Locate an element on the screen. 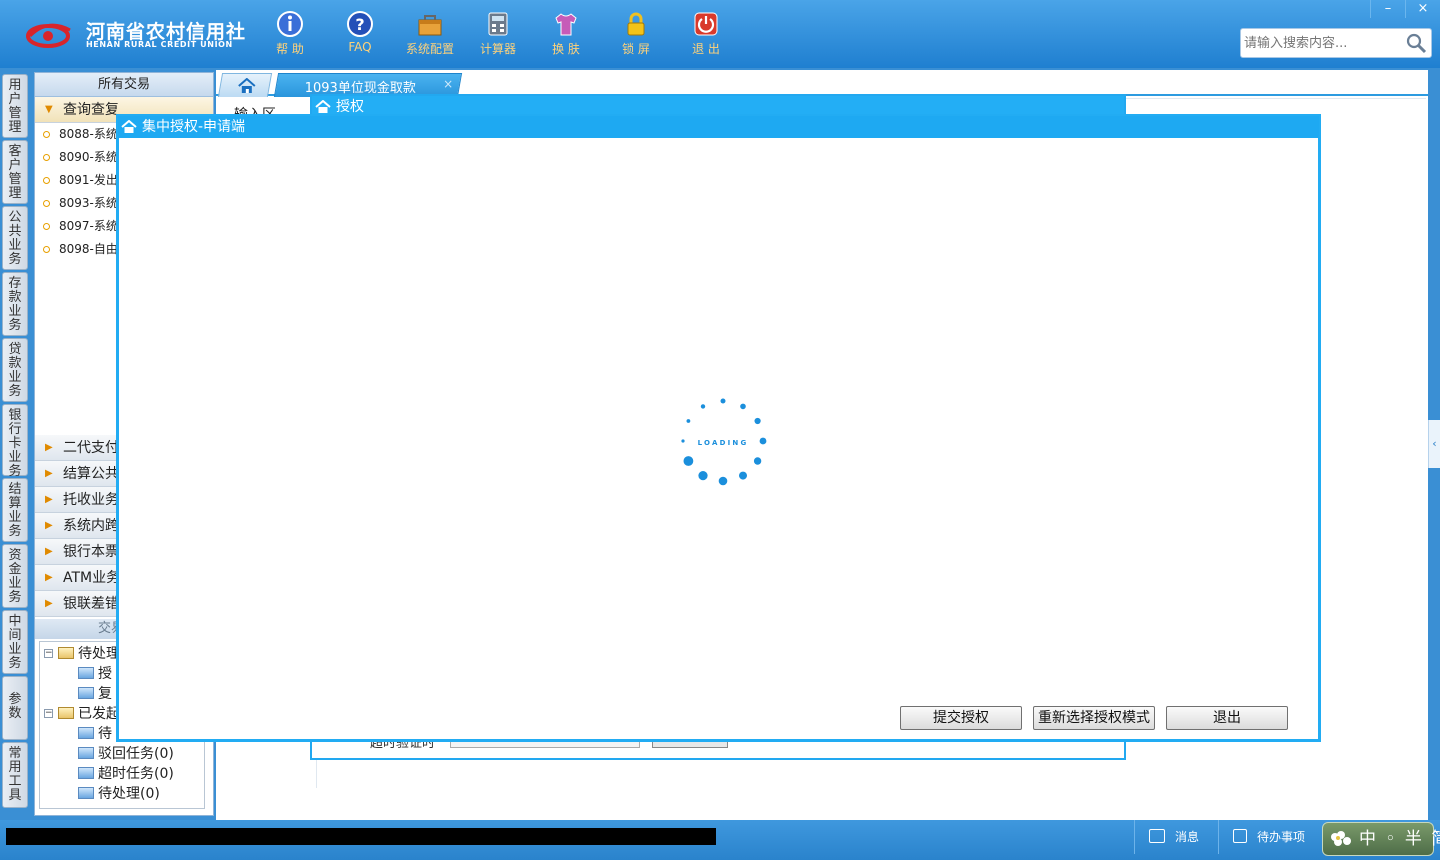 This screenshot has height=860, width=1440. collapse-panel-handle: ‹ is located at coordinates (1434, 444).